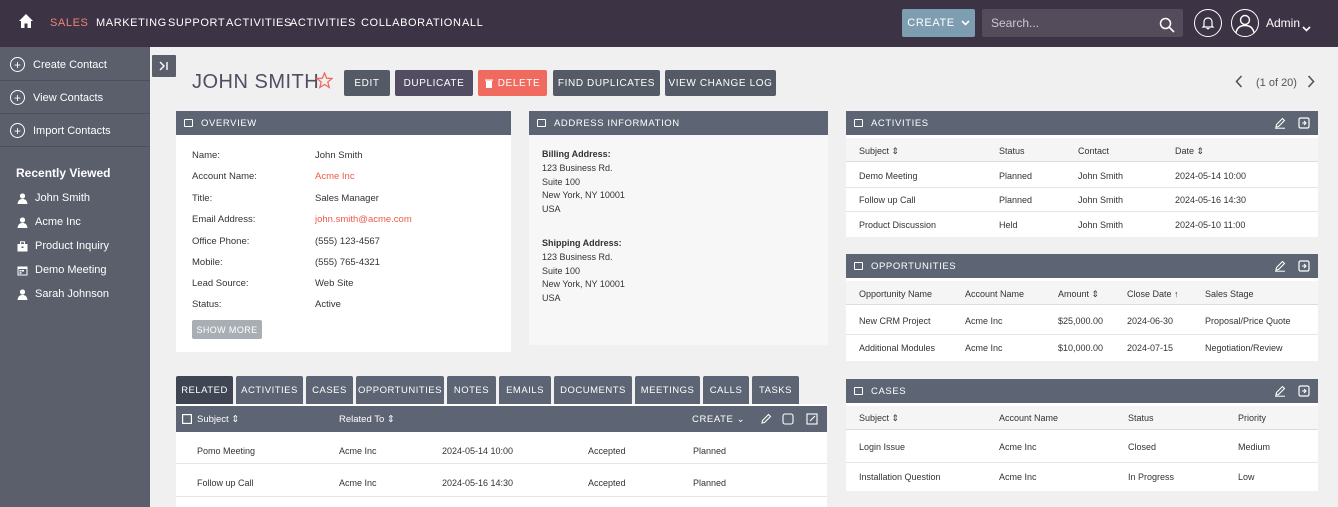  What do you see at coordinates (259, 23) in the screenshot?
I see `nav-item-activities-1: ACTIVITIES` at bounding box center [259, 23].